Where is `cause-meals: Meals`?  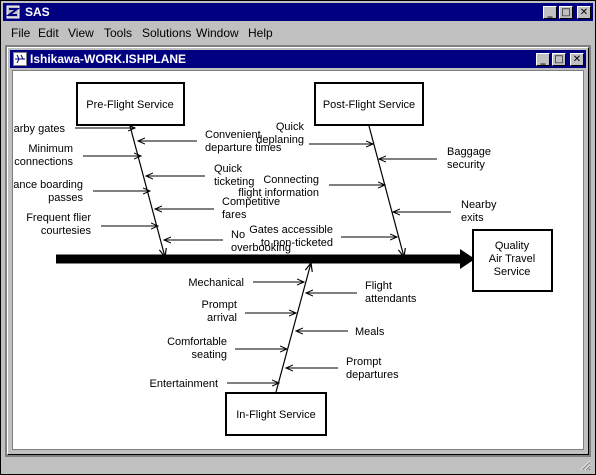
cause-meals: Meals is located at coordinates (340, 332).